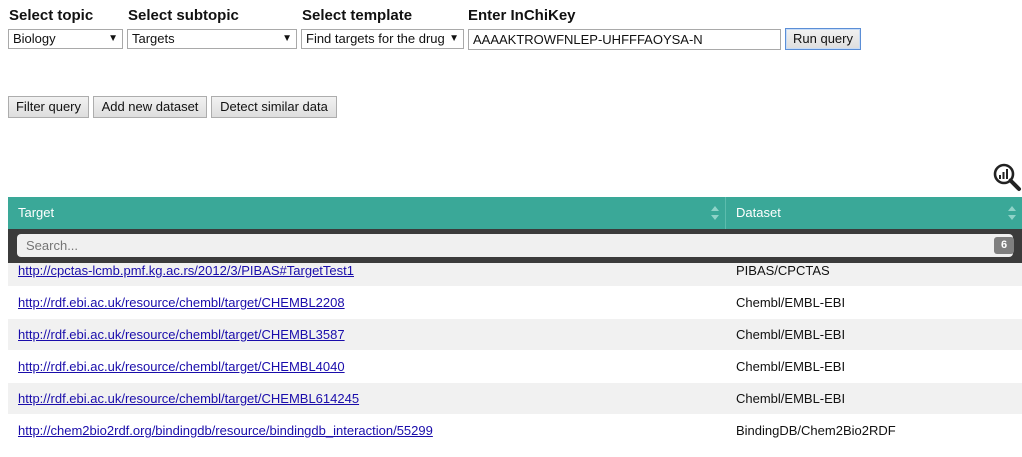 This screenshot has height=457, width=1022. I want to click on table-search-bar: 6, so click(515, 246).